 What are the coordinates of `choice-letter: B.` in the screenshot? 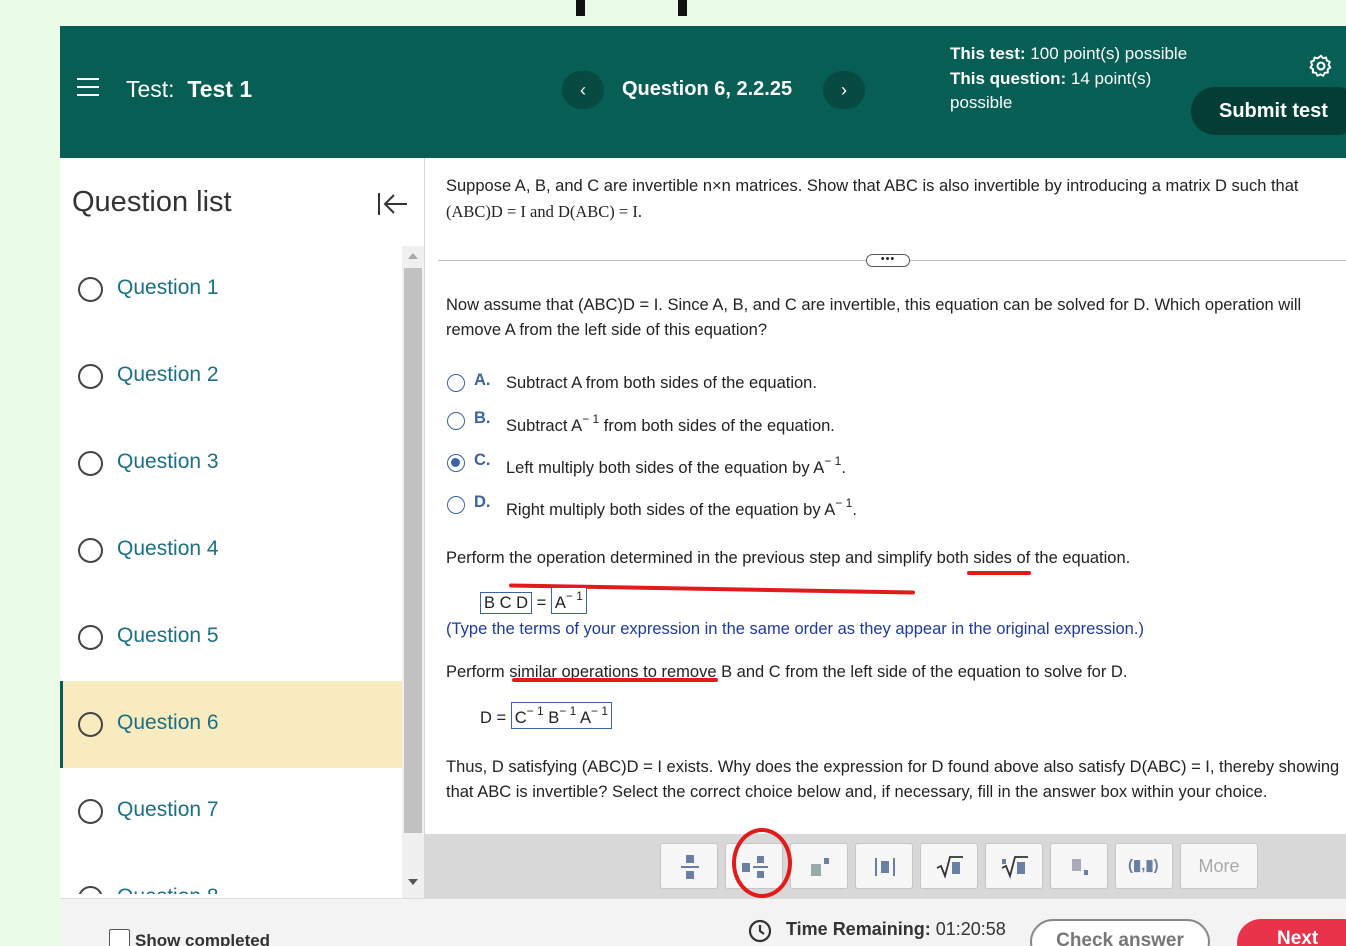 It's located at (482, 418).